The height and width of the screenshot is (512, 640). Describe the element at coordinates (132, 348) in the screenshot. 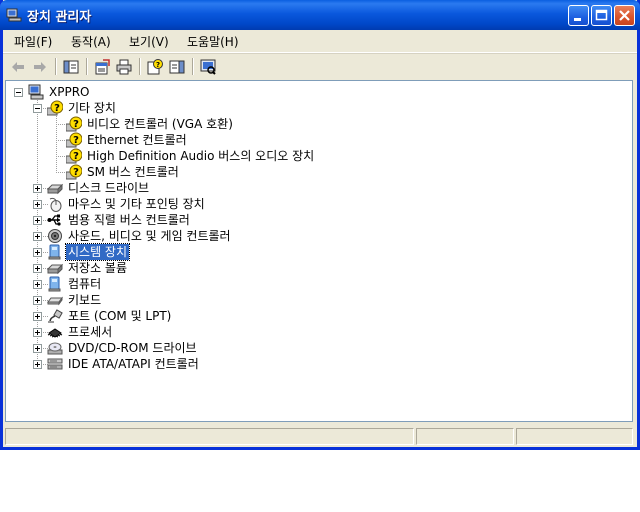

I see `tree-item-label: DVD/CD-ROM 드라이브` at that location.